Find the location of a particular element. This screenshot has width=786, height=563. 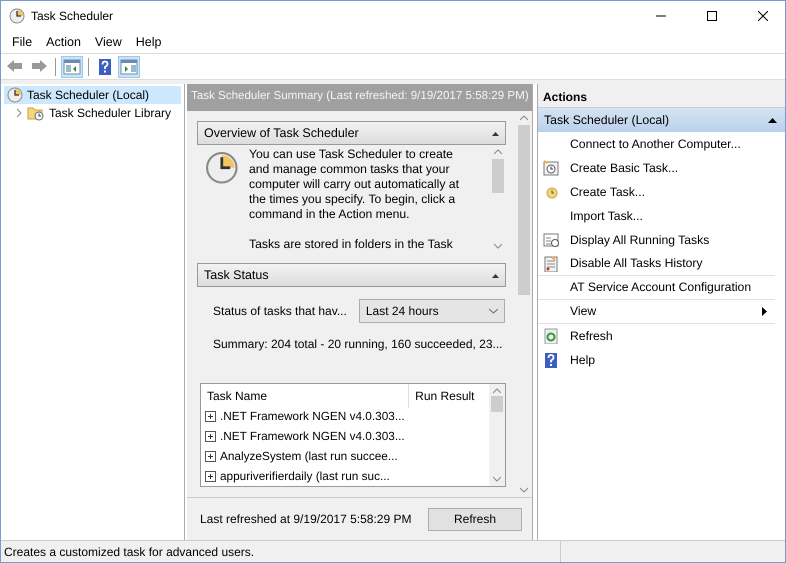

last-refreshed-text: Last refreshed at 9/19/2017 5:58:29 PM is located at coordinates (306, 519).